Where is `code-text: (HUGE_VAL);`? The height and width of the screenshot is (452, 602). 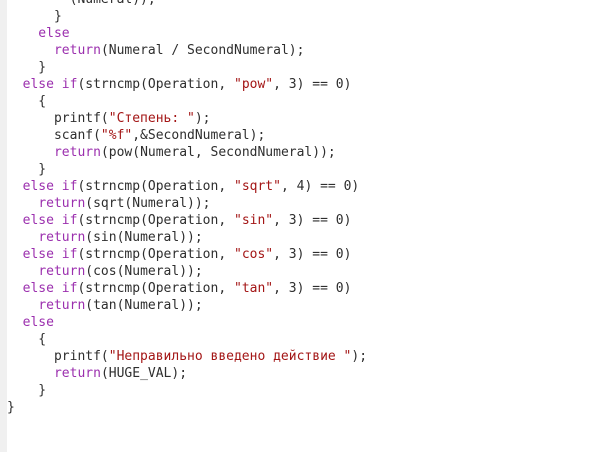 code-text: (HUGE_VAL); is located at coordinates (144, 373).